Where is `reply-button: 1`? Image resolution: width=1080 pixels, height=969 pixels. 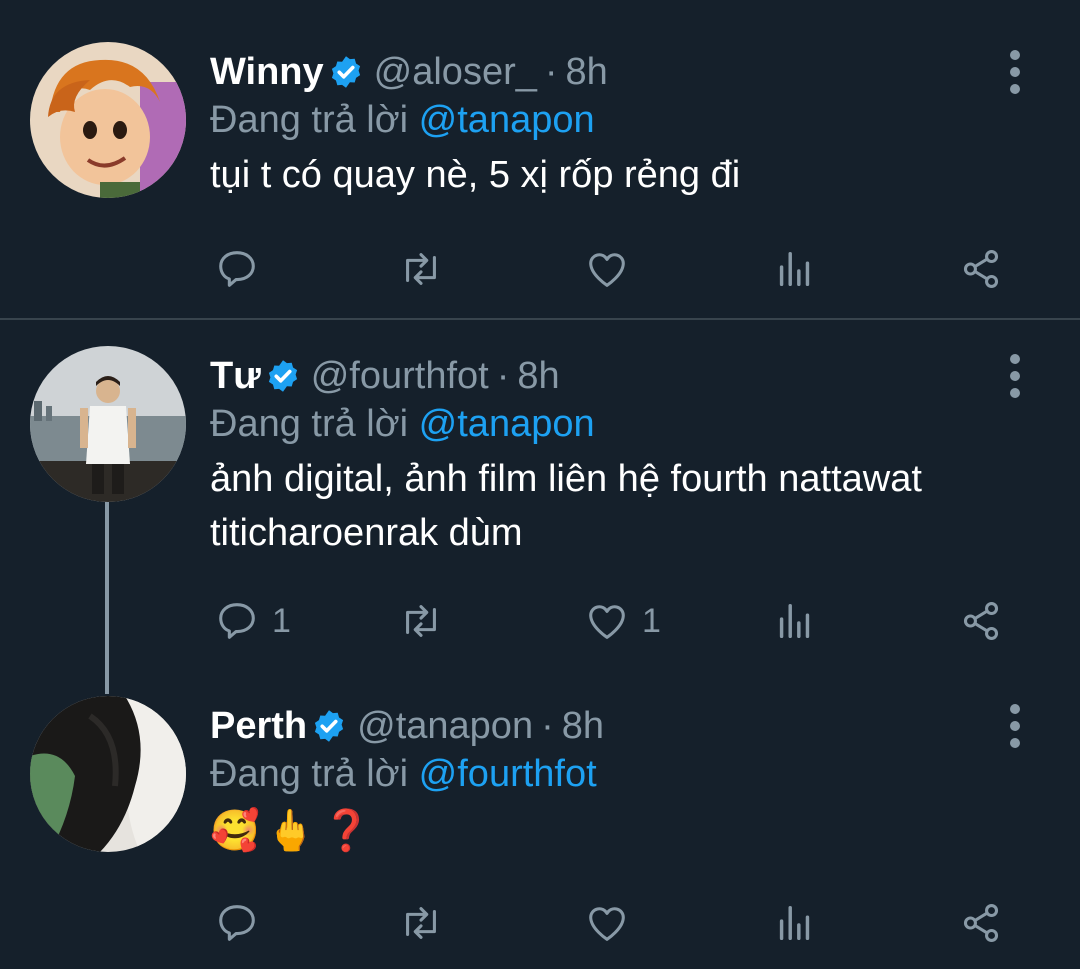
reply-button: 1 is located at coordinates (252, 621).